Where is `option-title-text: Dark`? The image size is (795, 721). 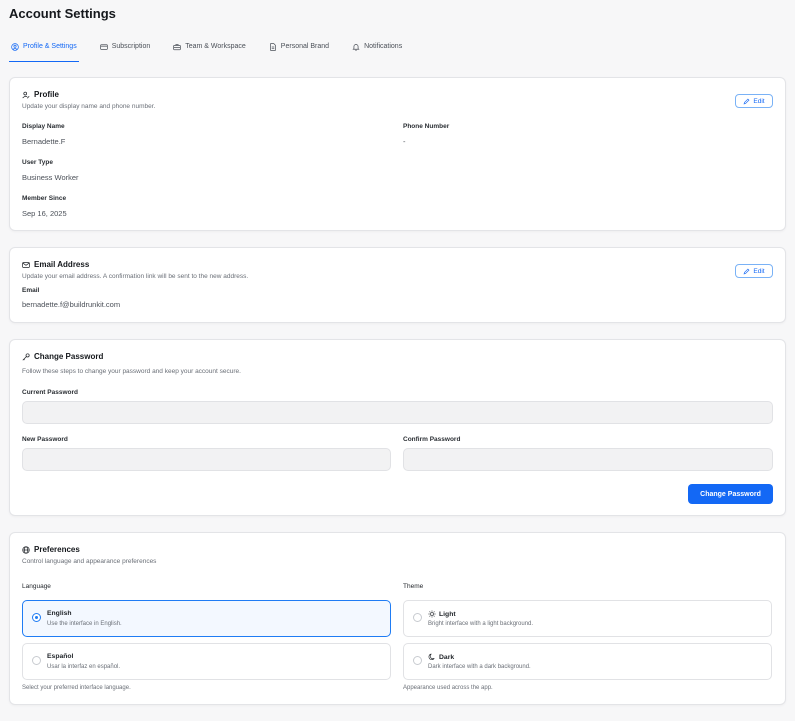 option-title-text: Dark is located at coordinates (447, 657).